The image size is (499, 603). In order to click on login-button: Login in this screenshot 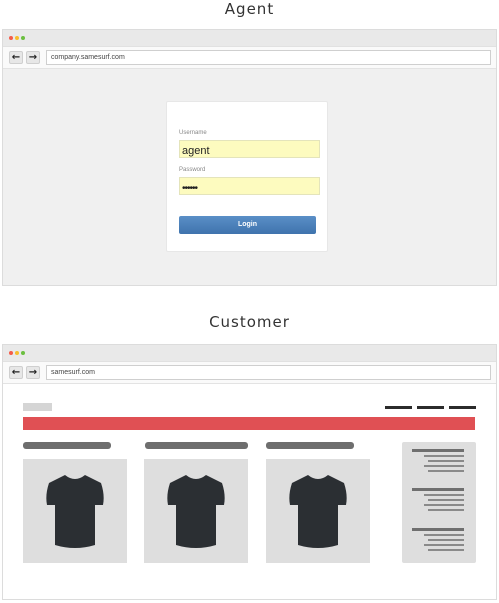, I will do `click(247, 225)`.